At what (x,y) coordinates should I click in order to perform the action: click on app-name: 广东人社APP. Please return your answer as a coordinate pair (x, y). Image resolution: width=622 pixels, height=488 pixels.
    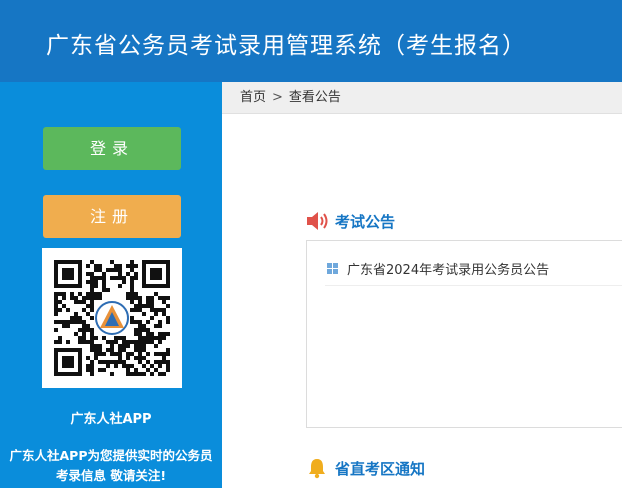
    Looking at the image, I should click on (111, 419).